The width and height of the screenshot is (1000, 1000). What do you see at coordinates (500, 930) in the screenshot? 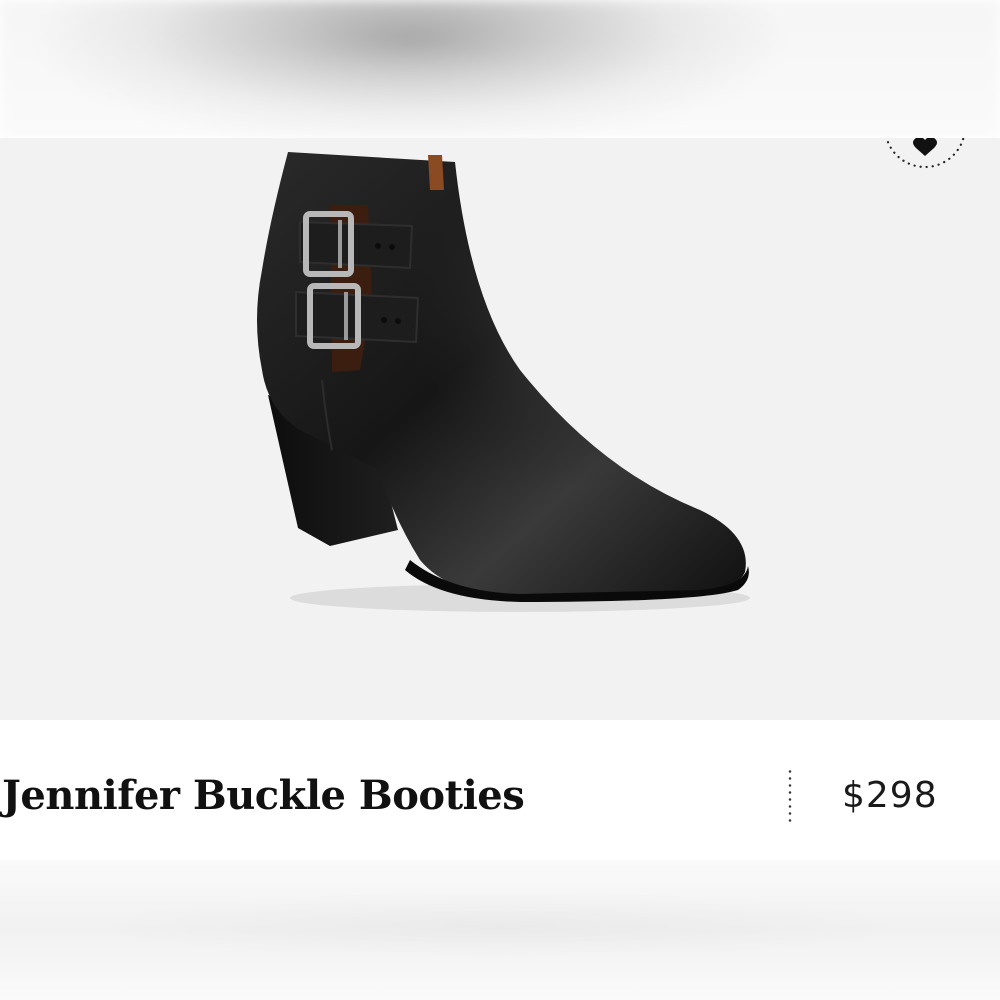
I see `blurred-background-bottom` at bounding box center [500, 930].